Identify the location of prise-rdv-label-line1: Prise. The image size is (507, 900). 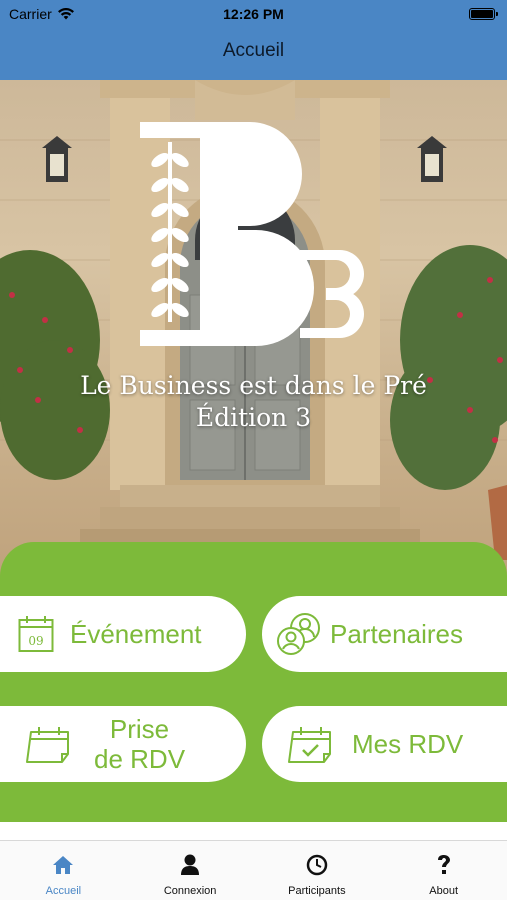
(139, 729).